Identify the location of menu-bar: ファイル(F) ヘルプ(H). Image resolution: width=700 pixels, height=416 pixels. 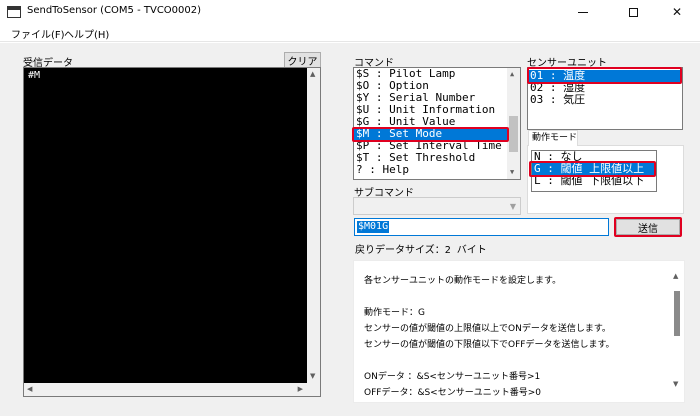
(350, 33).